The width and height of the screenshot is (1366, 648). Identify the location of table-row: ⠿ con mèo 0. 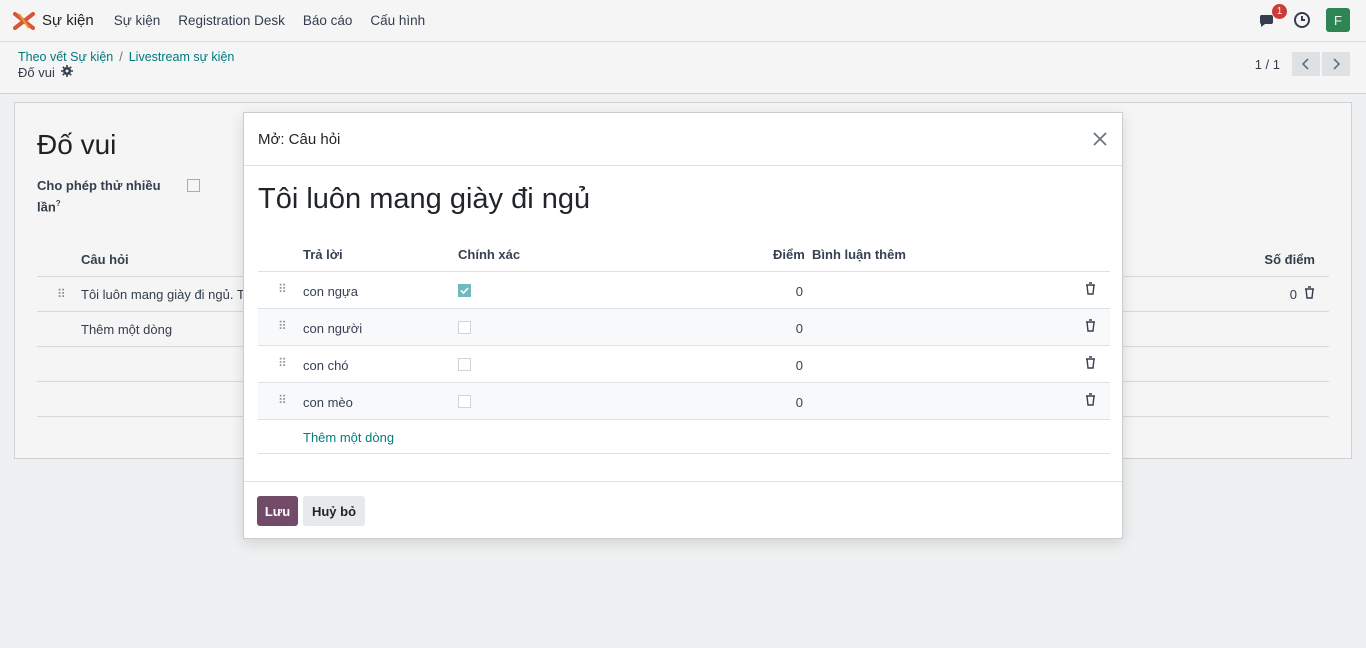
(684, 401).